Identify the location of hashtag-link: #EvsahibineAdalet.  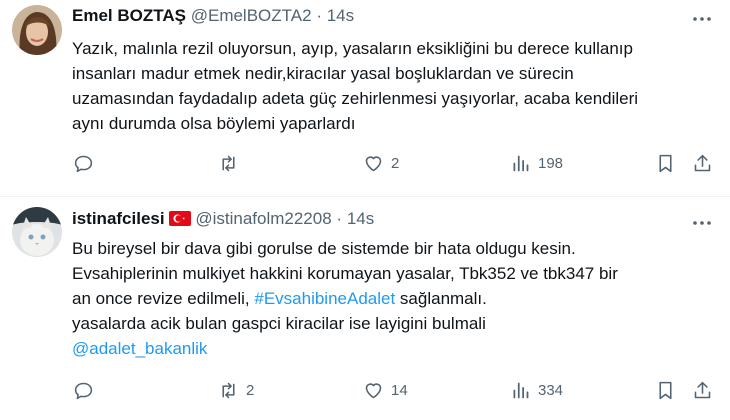
(324, 298).